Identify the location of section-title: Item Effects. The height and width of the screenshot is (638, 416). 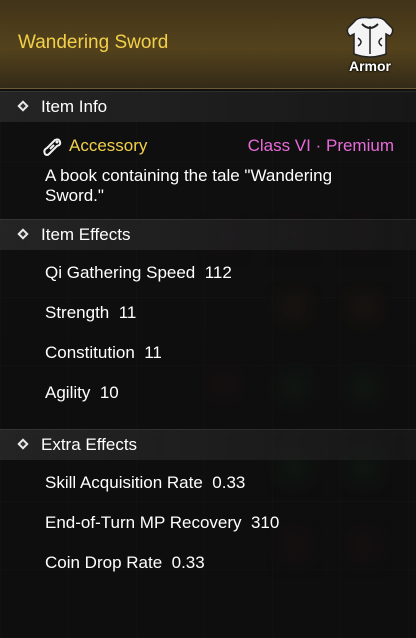
(86, 234).